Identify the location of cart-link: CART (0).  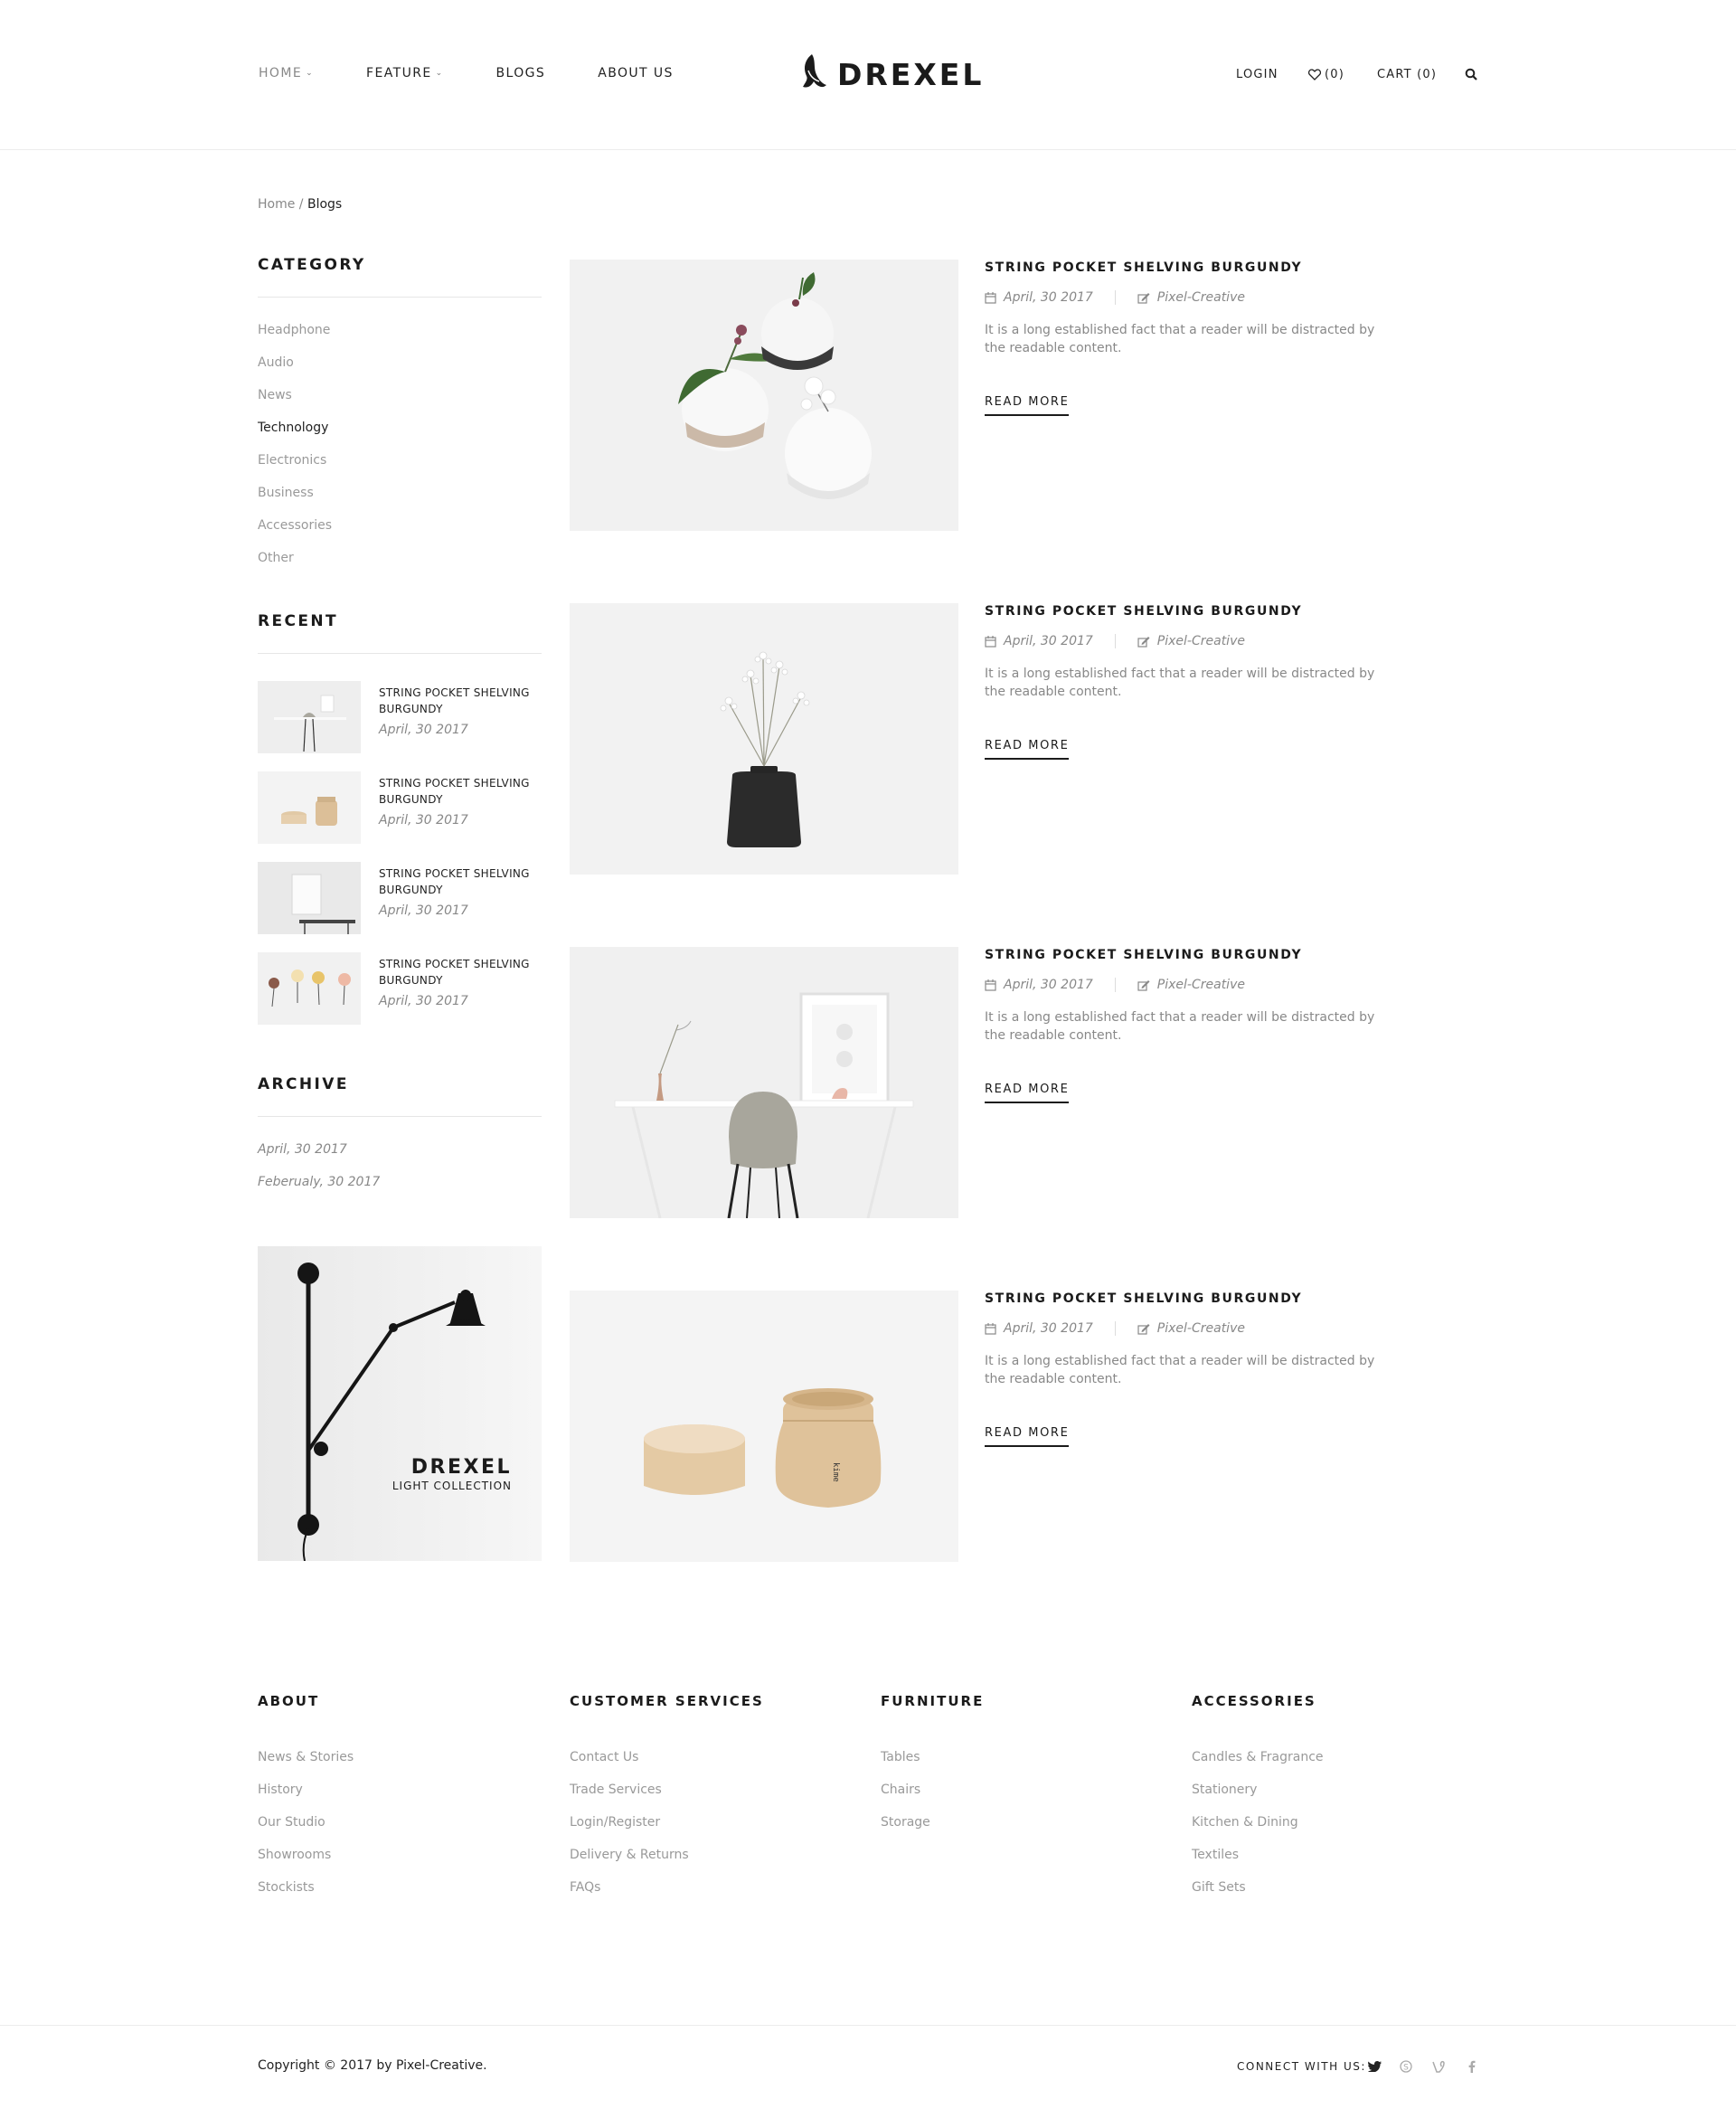
(1407, 75).